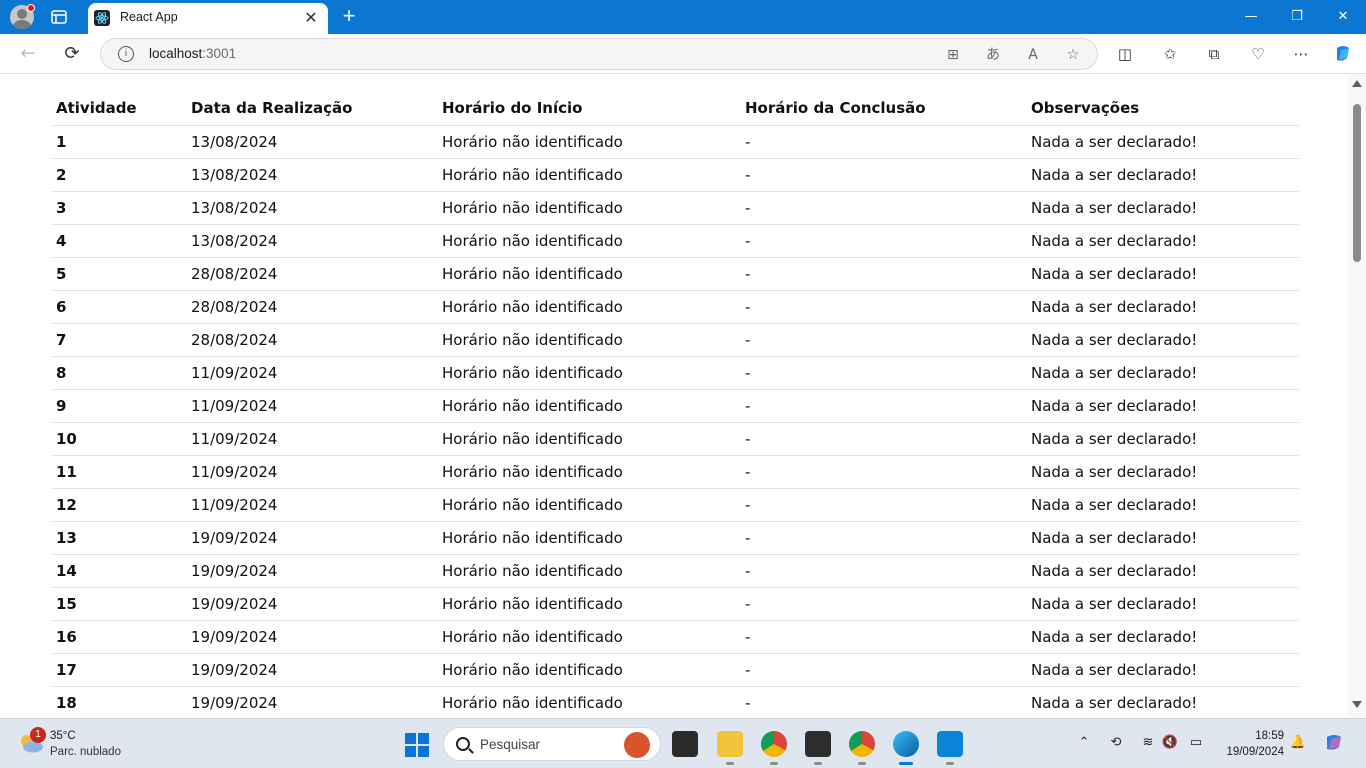 The width and height of the screenshot is (1366, 768). What do you see at coordinates (818, 748) in the screenshot?
I see `terminal-icon` at bounding box center [818, 748].